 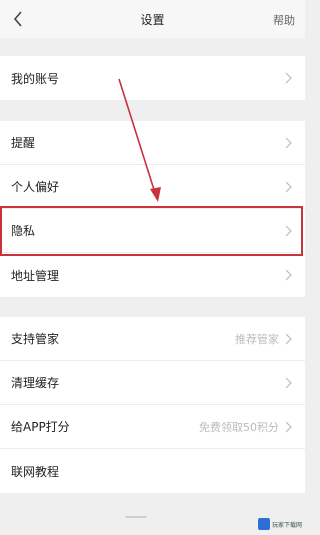 I want to click on account-section: 我的账号, so click(x=152, y=78).